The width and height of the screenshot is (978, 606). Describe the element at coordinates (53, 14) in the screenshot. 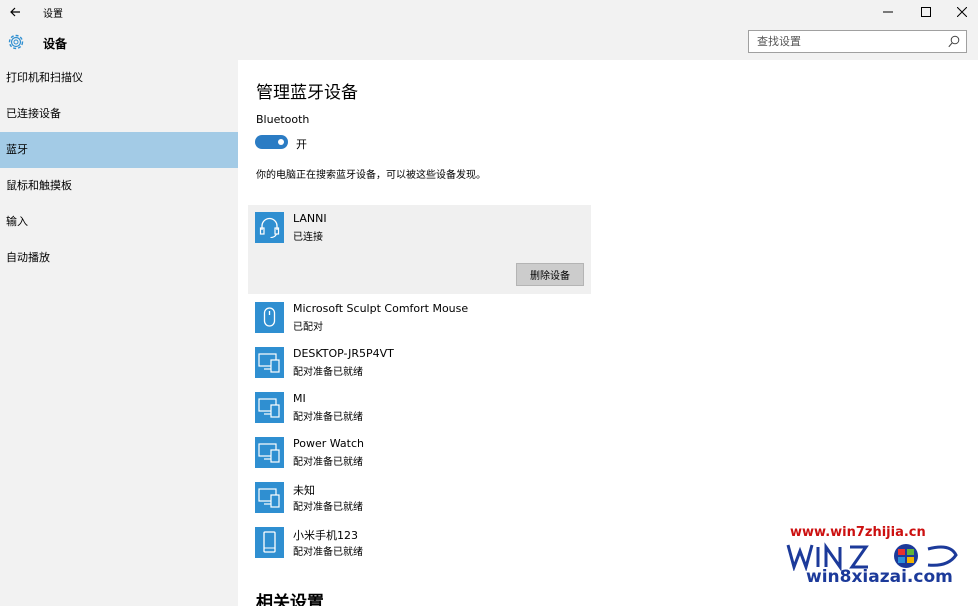

I see `window-title: 设置` at that location.